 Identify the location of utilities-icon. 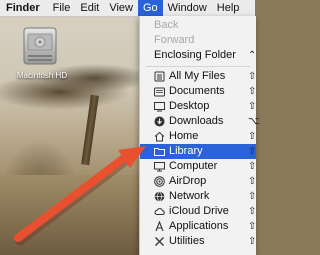
(159, 241).